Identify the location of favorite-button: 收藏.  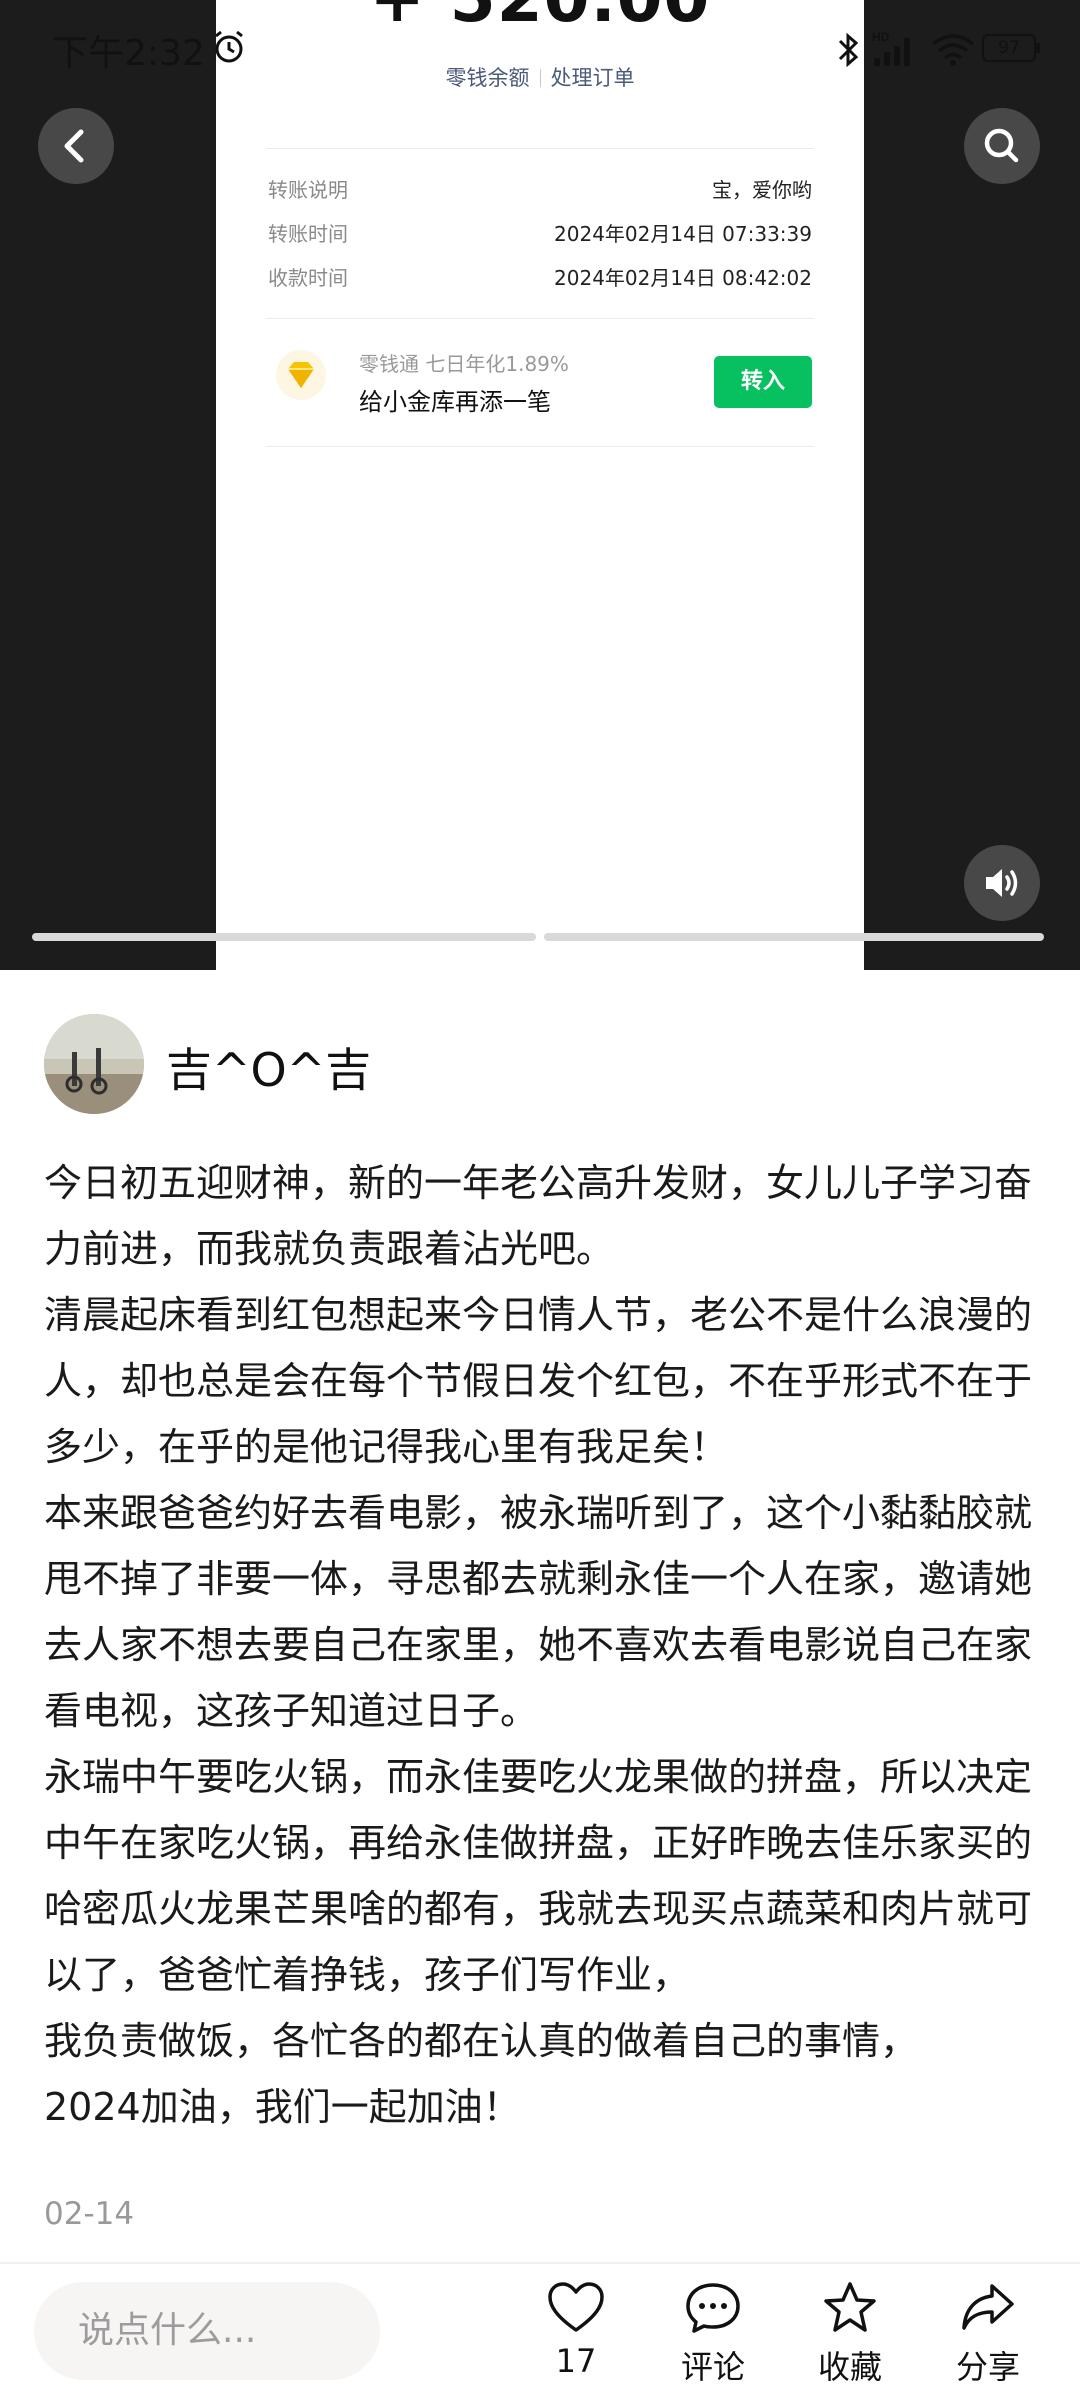
(850, 2334).